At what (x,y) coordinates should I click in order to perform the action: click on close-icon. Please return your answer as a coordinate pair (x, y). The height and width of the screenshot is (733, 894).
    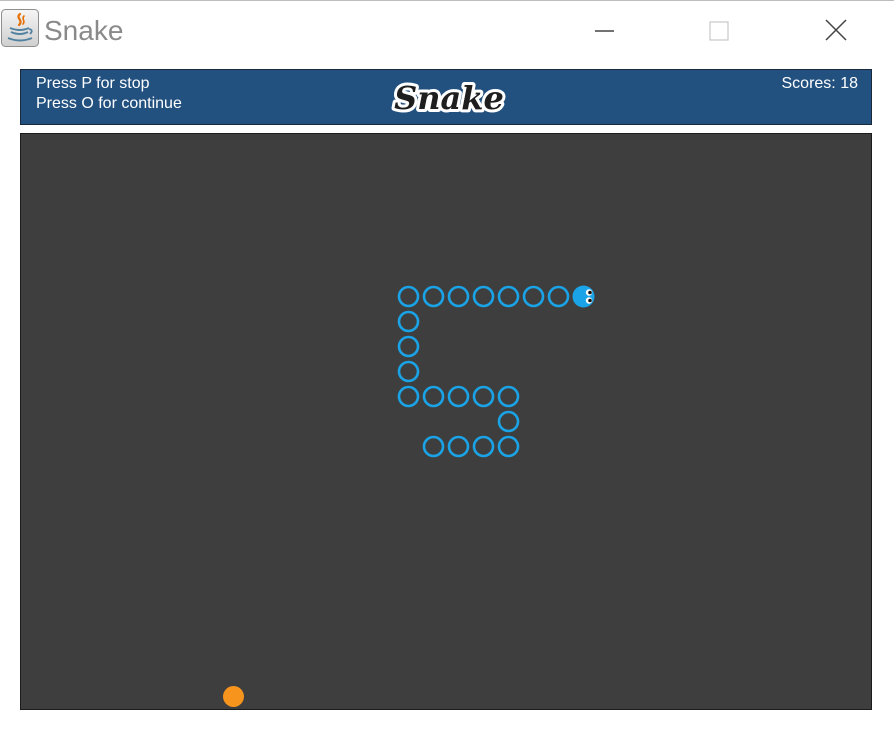
    Looking at the image, I should click on (836, 30).